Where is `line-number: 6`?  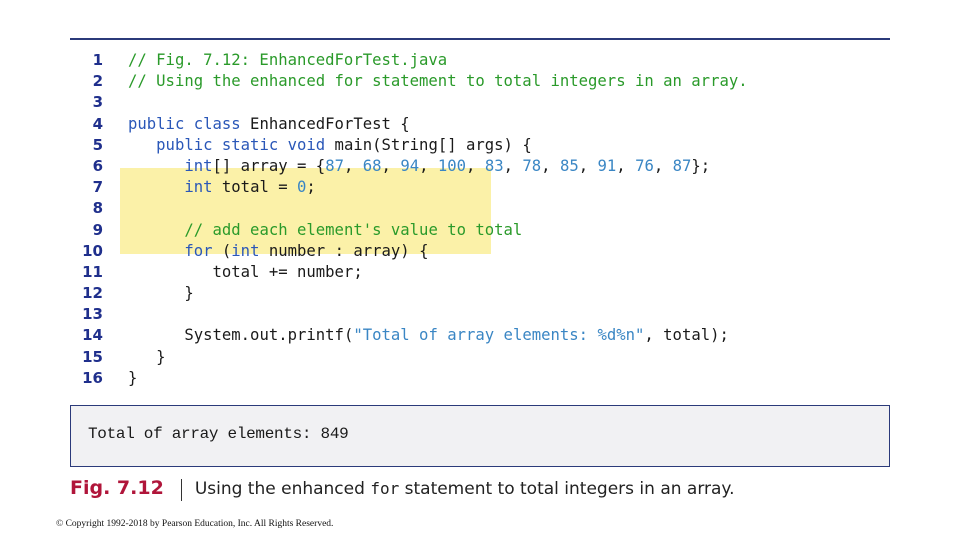 line-number: 6 is located at coordinates (97, 165).